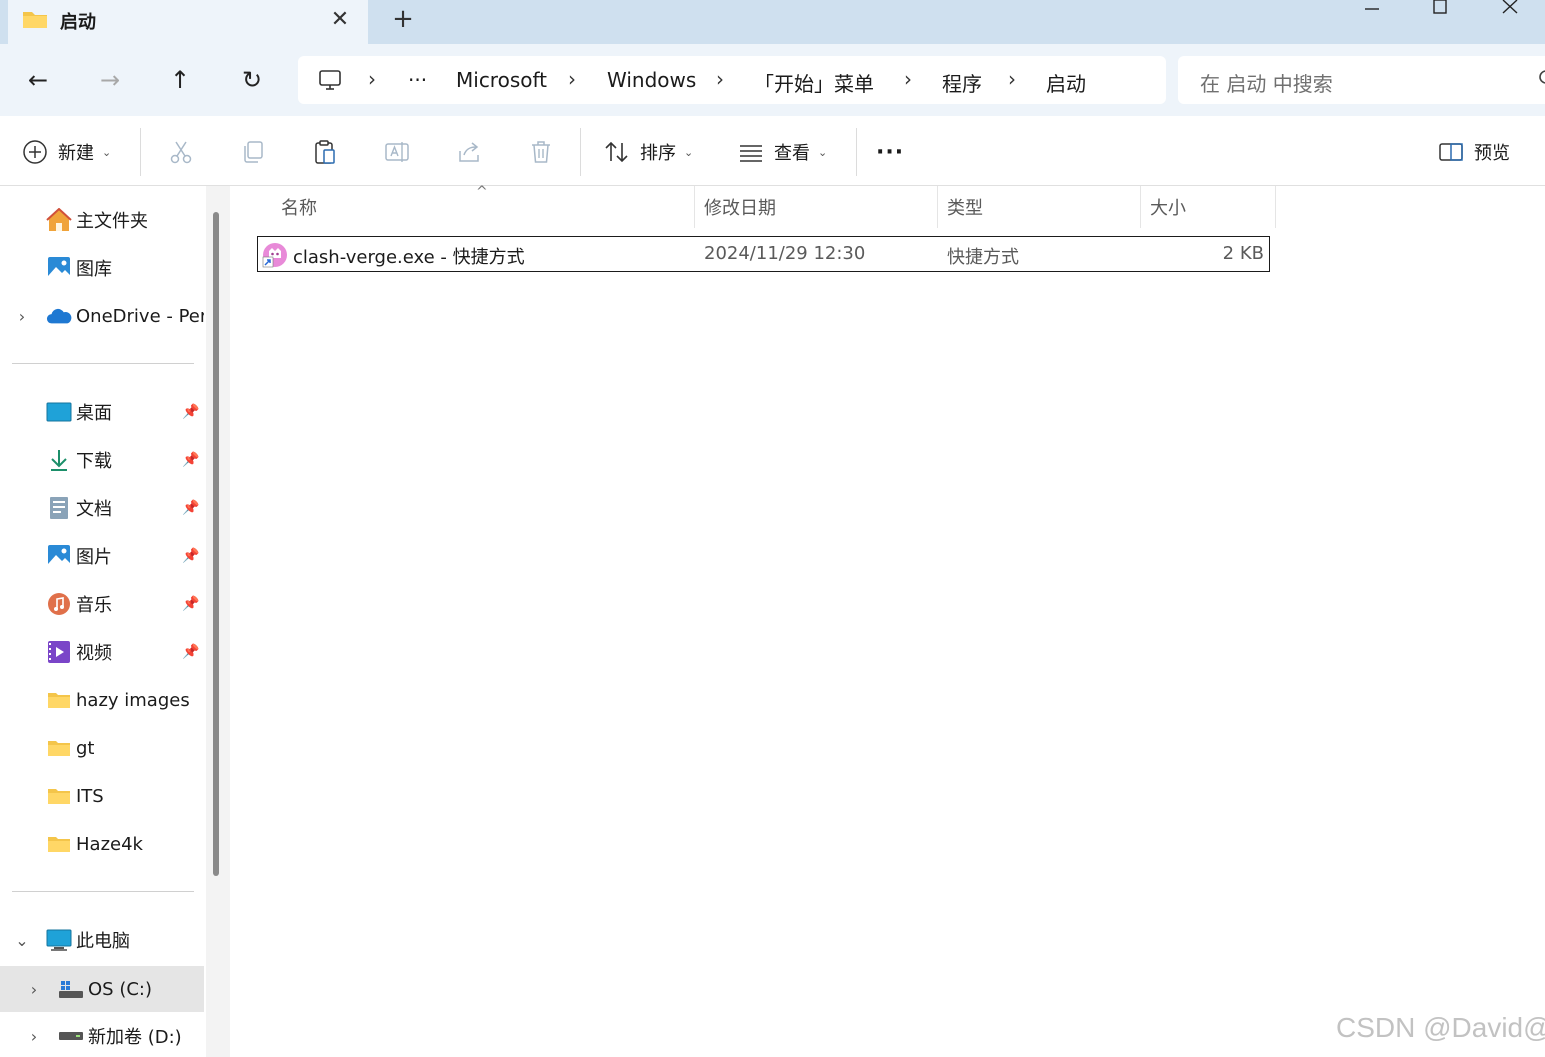 The image size is (1545, 1057). I want to click on sidebar-item-label: 主文件夹, so click(112, 221).